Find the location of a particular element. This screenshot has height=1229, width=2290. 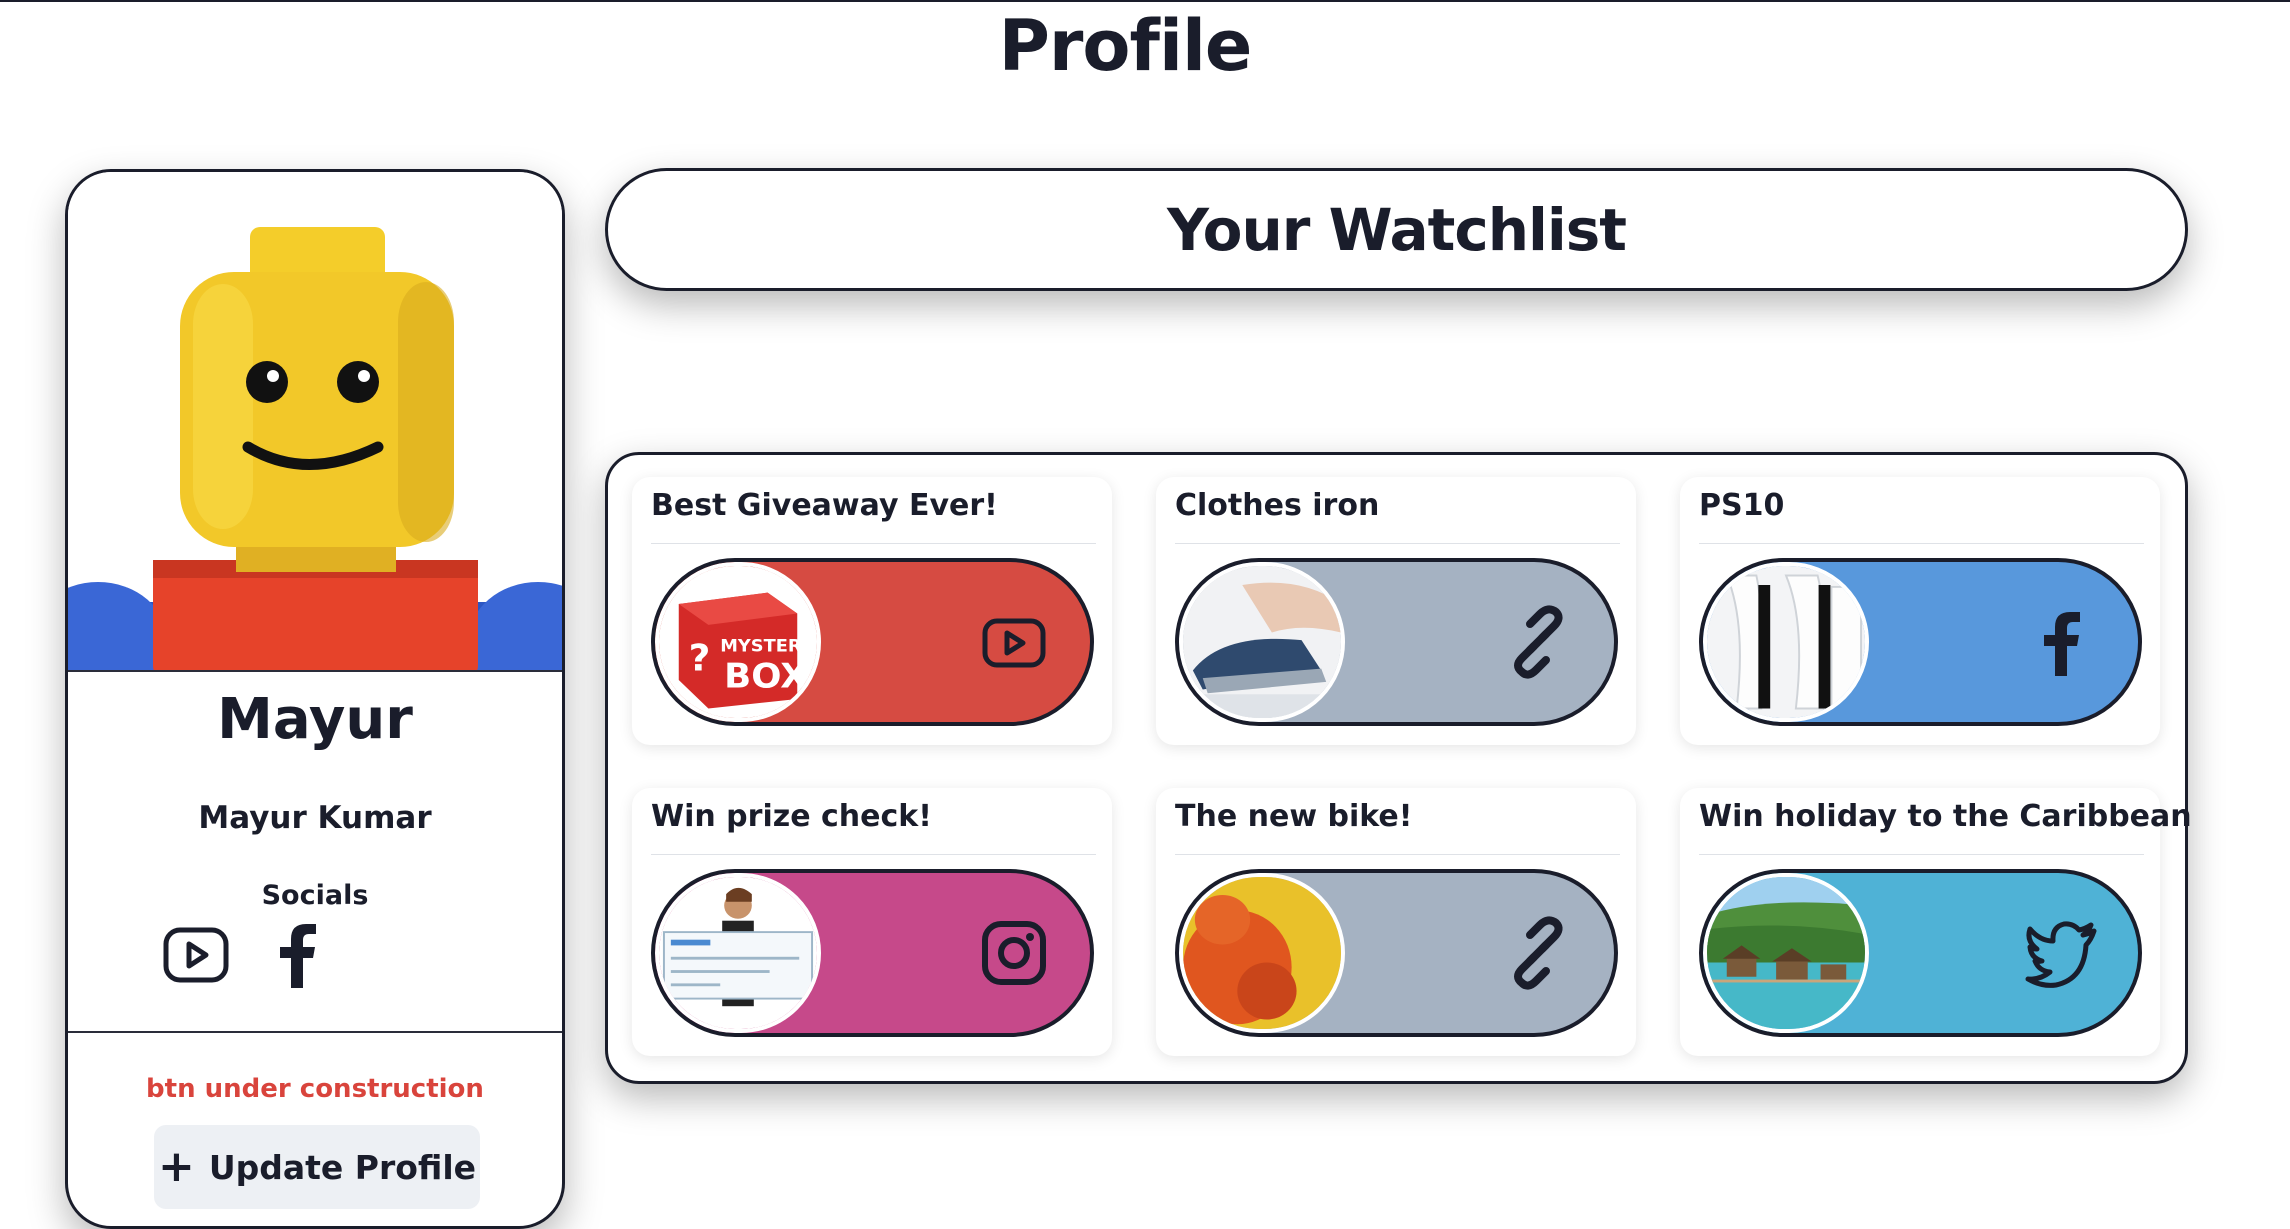

watchlist-header: Your Watchlist is located at coordinates (1396, 229).